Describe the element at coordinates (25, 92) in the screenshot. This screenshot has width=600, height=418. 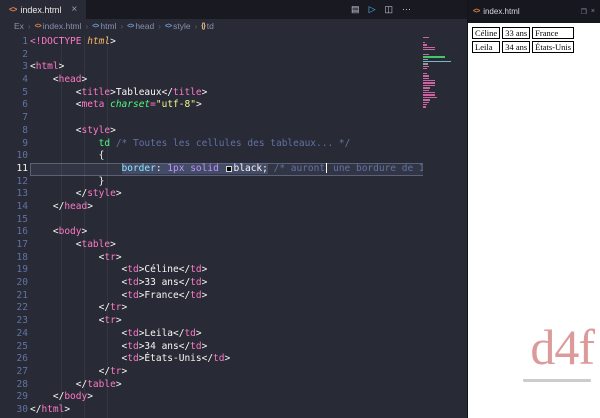
I see `line-number: 5` at that location.